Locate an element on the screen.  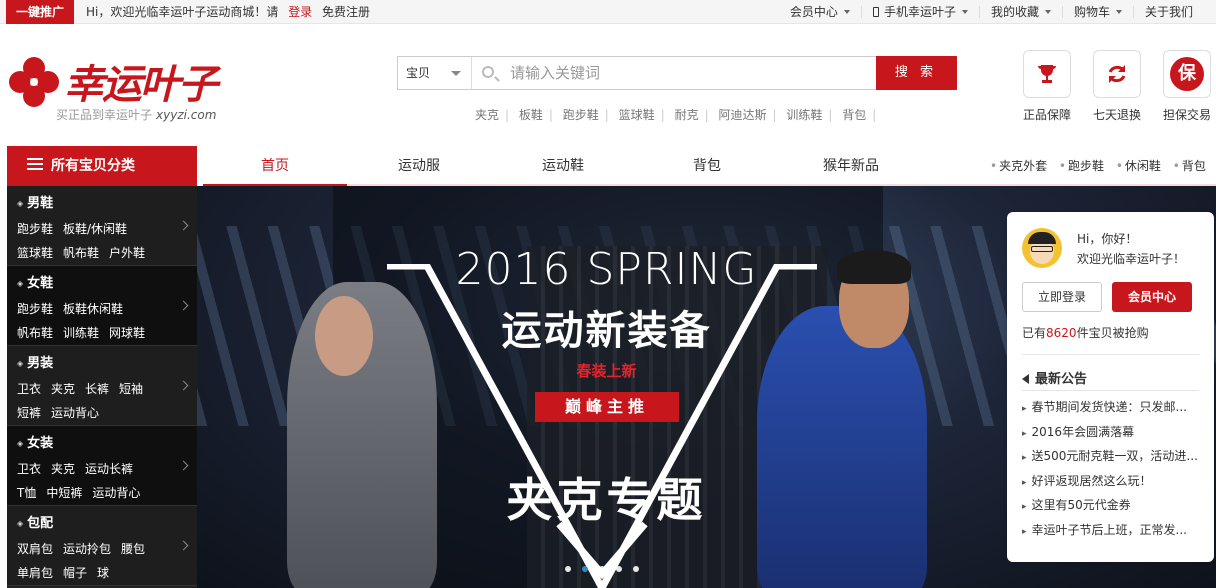
search-input is located at coordinates (690, 73).